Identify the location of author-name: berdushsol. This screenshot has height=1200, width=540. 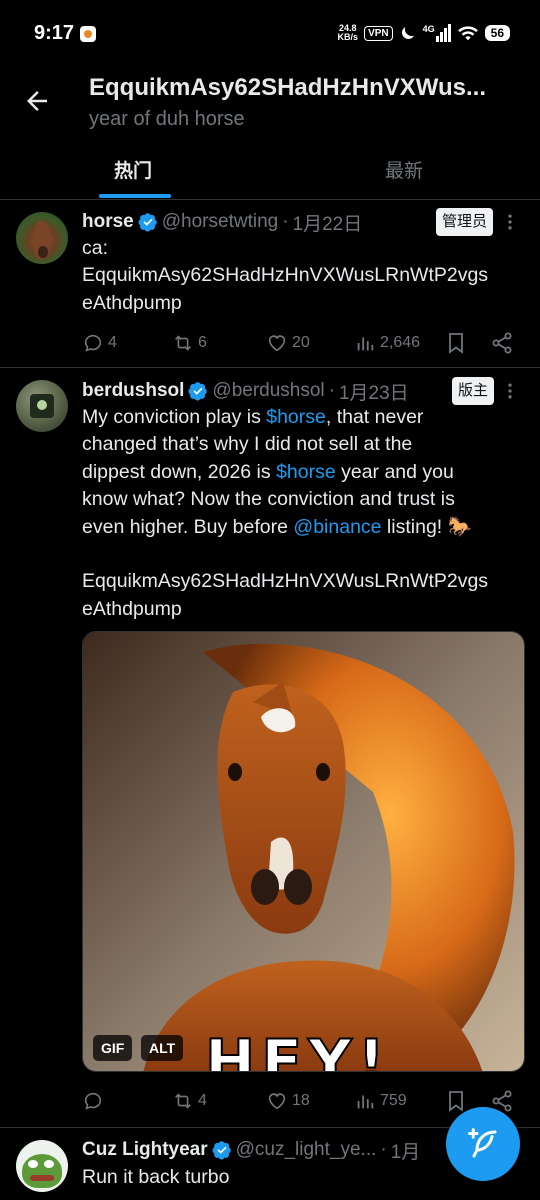
(133, 391).